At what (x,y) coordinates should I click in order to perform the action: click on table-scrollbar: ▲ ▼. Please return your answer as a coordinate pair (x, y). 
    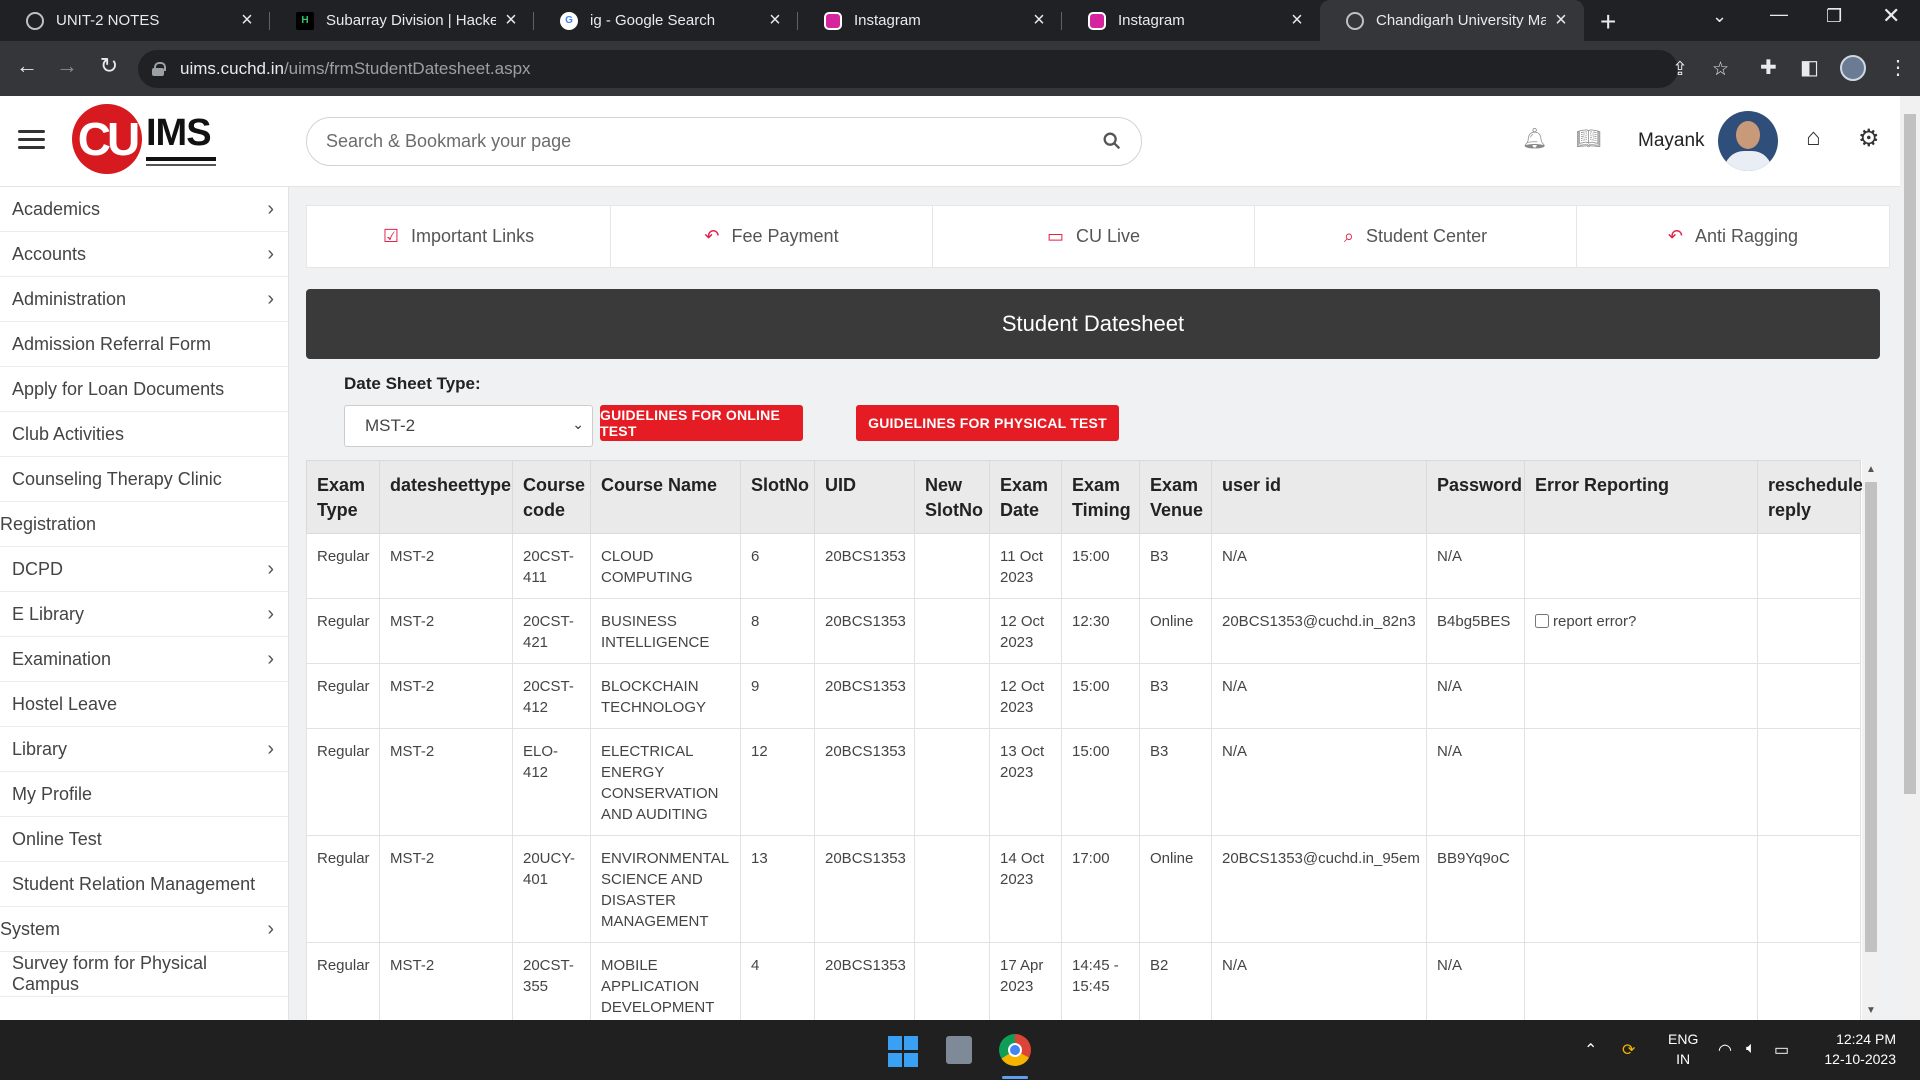
    Looking at the image, I should click on (1871, 740).